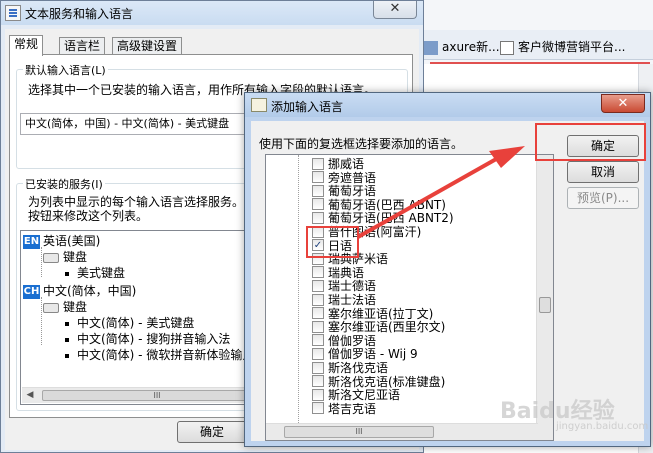 This screenshot has height=453, width=653. I want to click on language-label: 葡萄牙语(巴西 ABNT2), so click(391, 218).